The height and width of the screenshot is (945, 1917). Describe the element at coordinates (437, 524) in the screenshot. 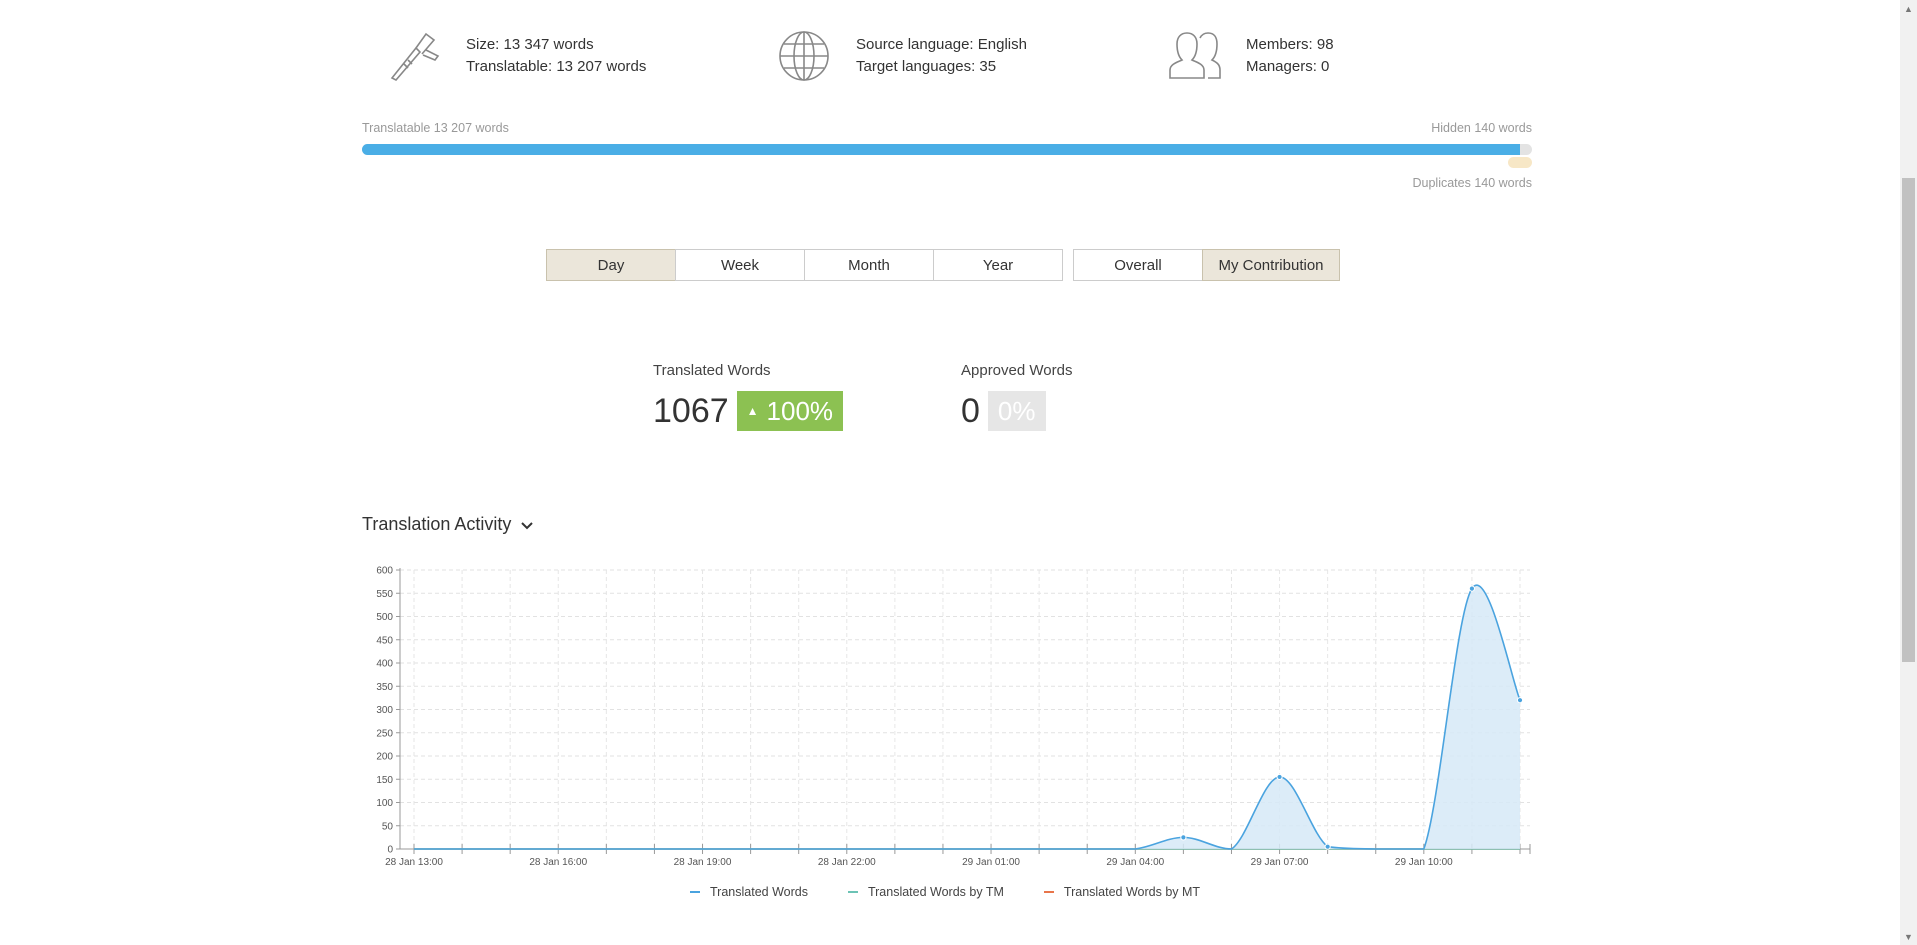

I see `section-title: Translation Activity` at that location.